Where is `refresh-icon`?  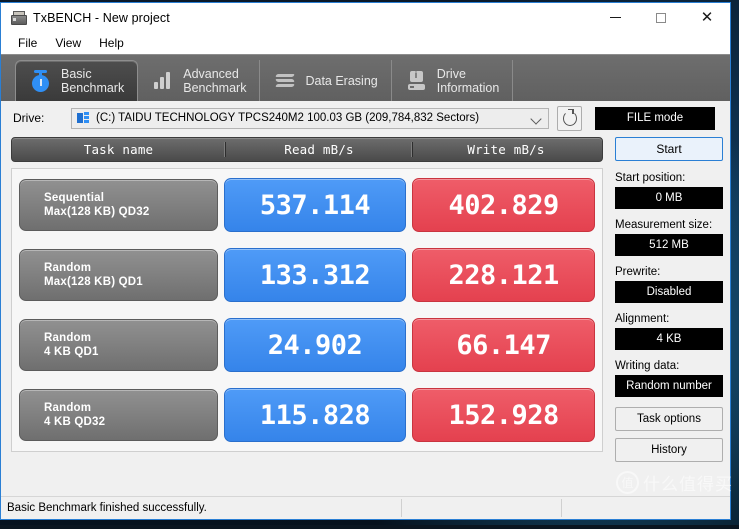 refresh-icon is located at coordinates (570, 118).